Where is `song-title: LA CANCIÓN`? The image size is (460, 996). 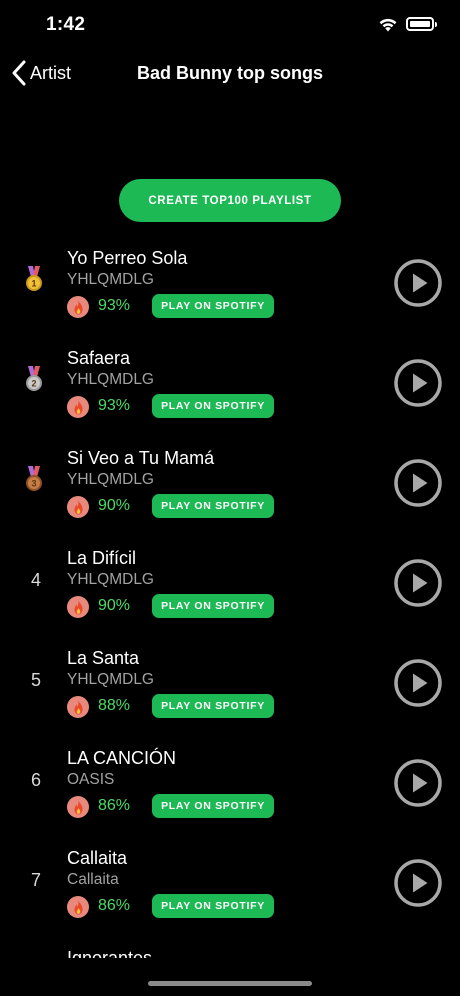 song-title: LA CANCIÓN is located at coordinates (122, 758).